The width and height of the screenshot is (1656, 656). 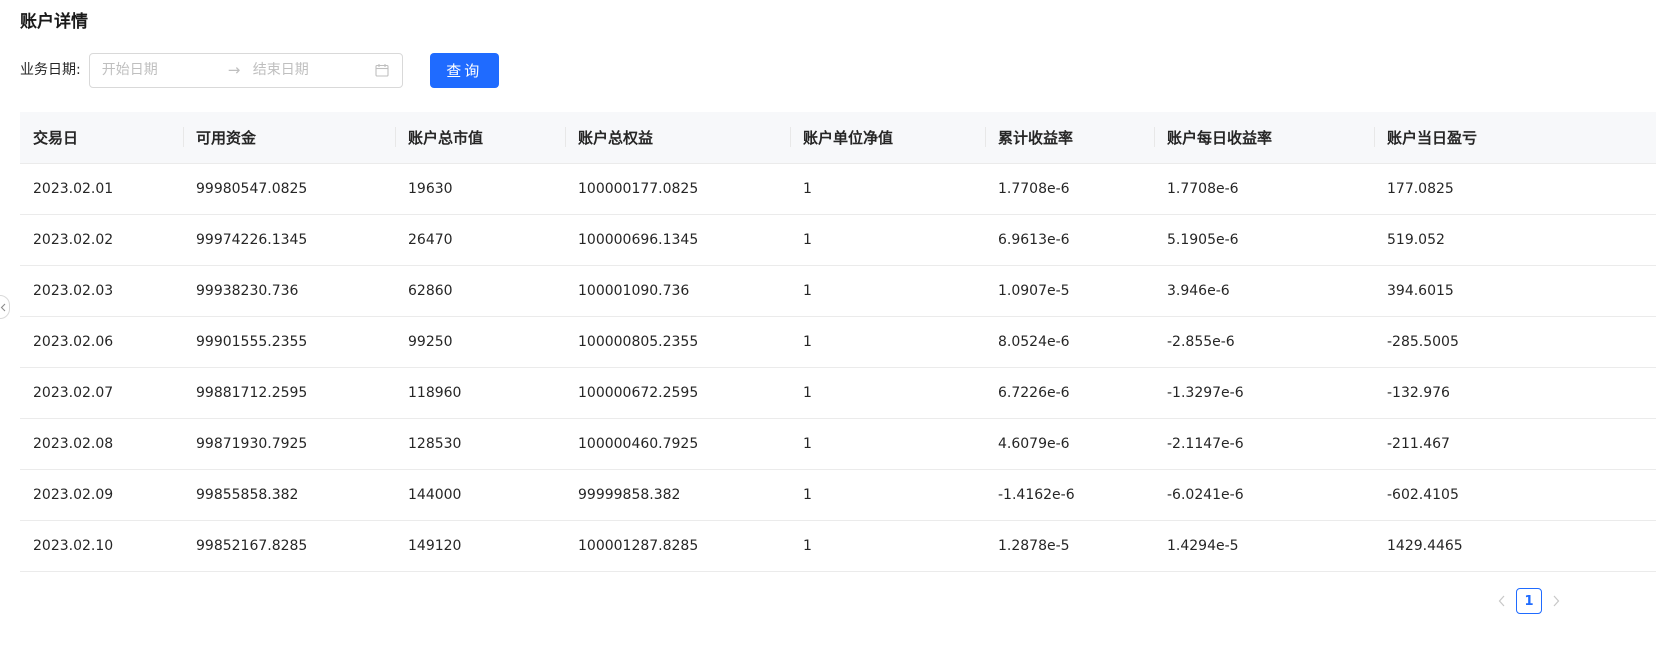 What do you see at coordinates (480, 291) in the screenshot?
I see `table-cell: 62860` at bounding box center [480, 291].